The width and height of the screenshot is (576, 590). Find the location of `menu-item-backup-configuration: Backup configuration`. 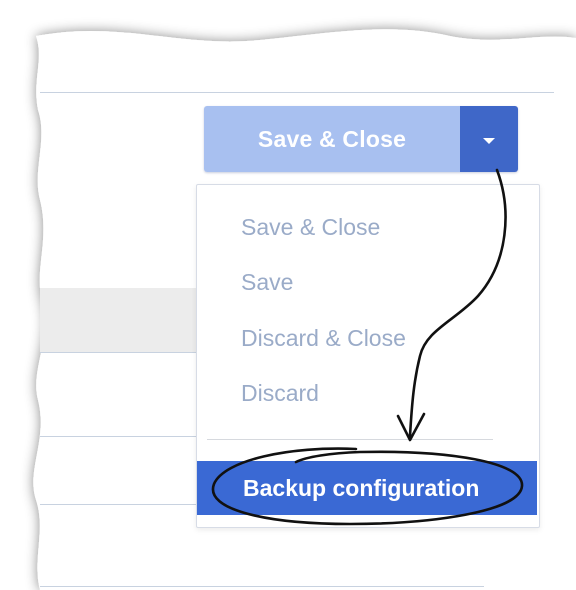

menu-item-backup-configuration: Backup configuration is located at coordinates (367, 488).